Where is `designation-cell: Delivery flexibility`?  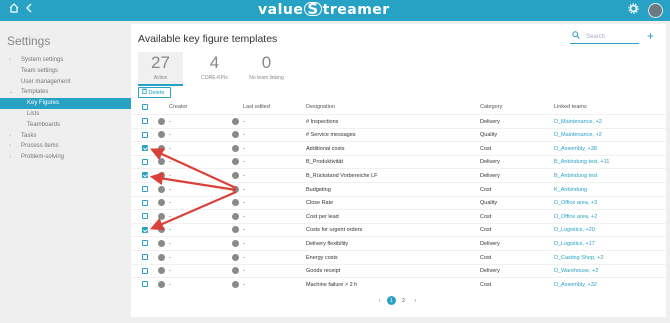 designation-cell: Delivery flexibility is located at coordinates (327, 244).